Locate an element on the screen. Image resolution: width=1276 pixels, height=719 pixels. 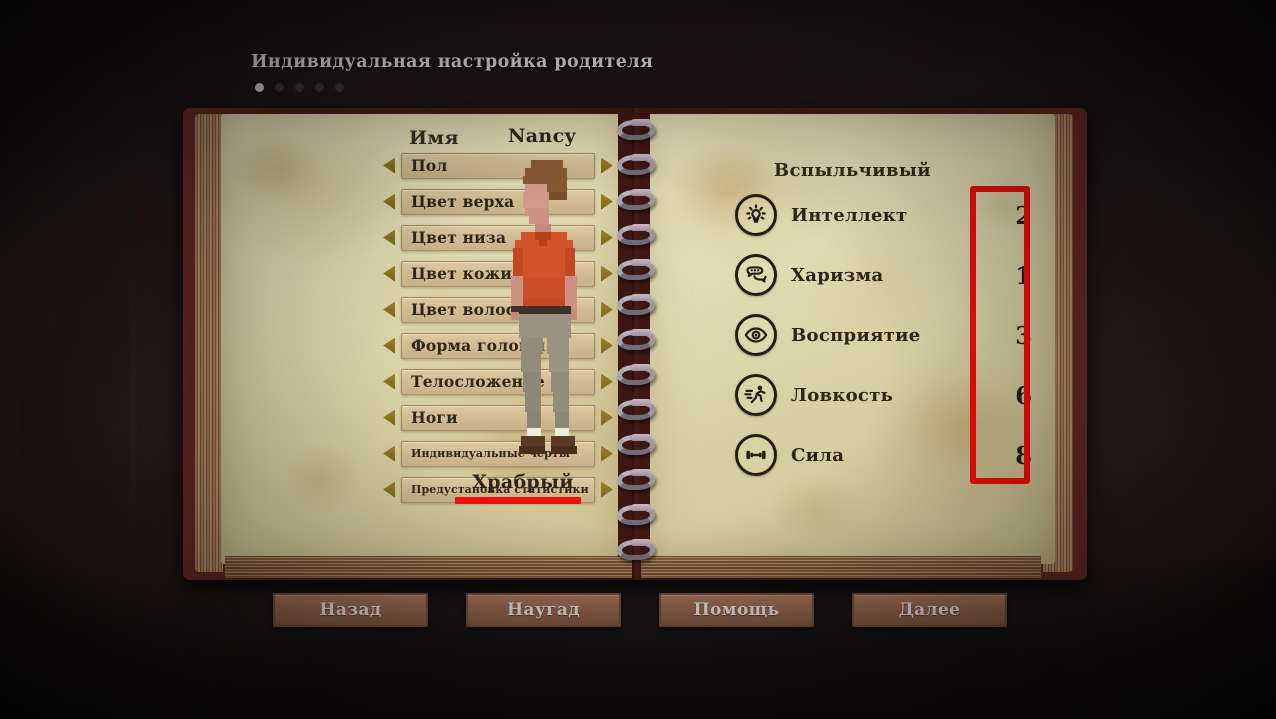
stat-value: 8 is located at coordinates (1023, 455).